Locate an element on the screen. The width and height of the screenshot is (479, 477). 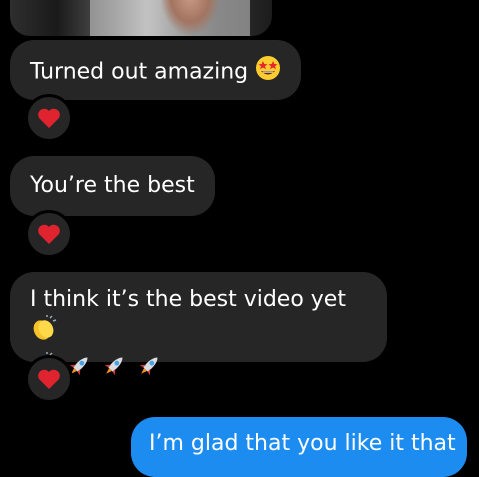
message-text: You’re the best is located at coordinates (112, 185).